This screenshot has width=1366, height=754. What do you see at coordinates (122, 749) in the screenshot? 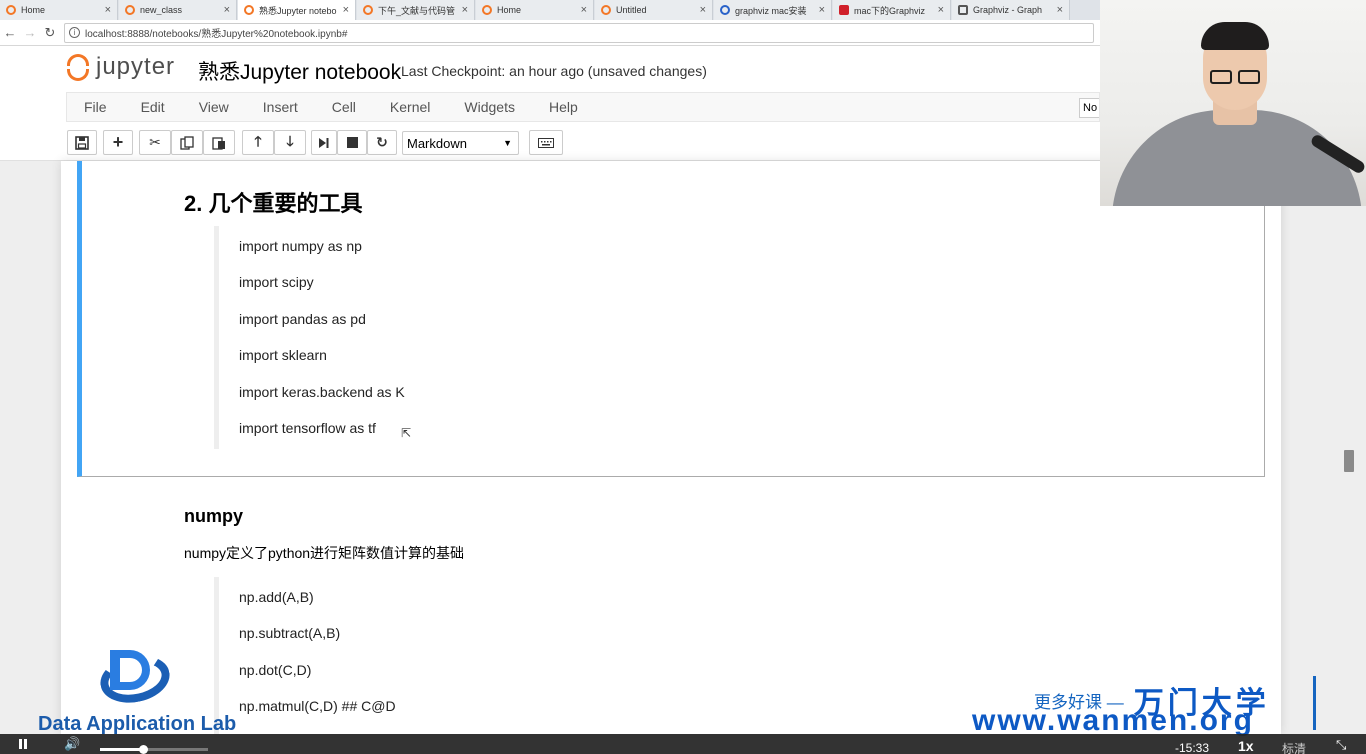
I see `volume-fill` at bounding box center [122, 749].